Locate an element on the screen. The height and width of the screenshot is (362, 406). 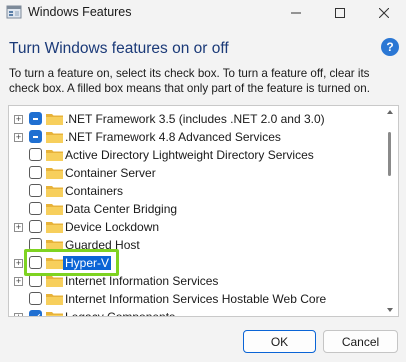
scroll-up-icon is located at coordinates (390, 112).